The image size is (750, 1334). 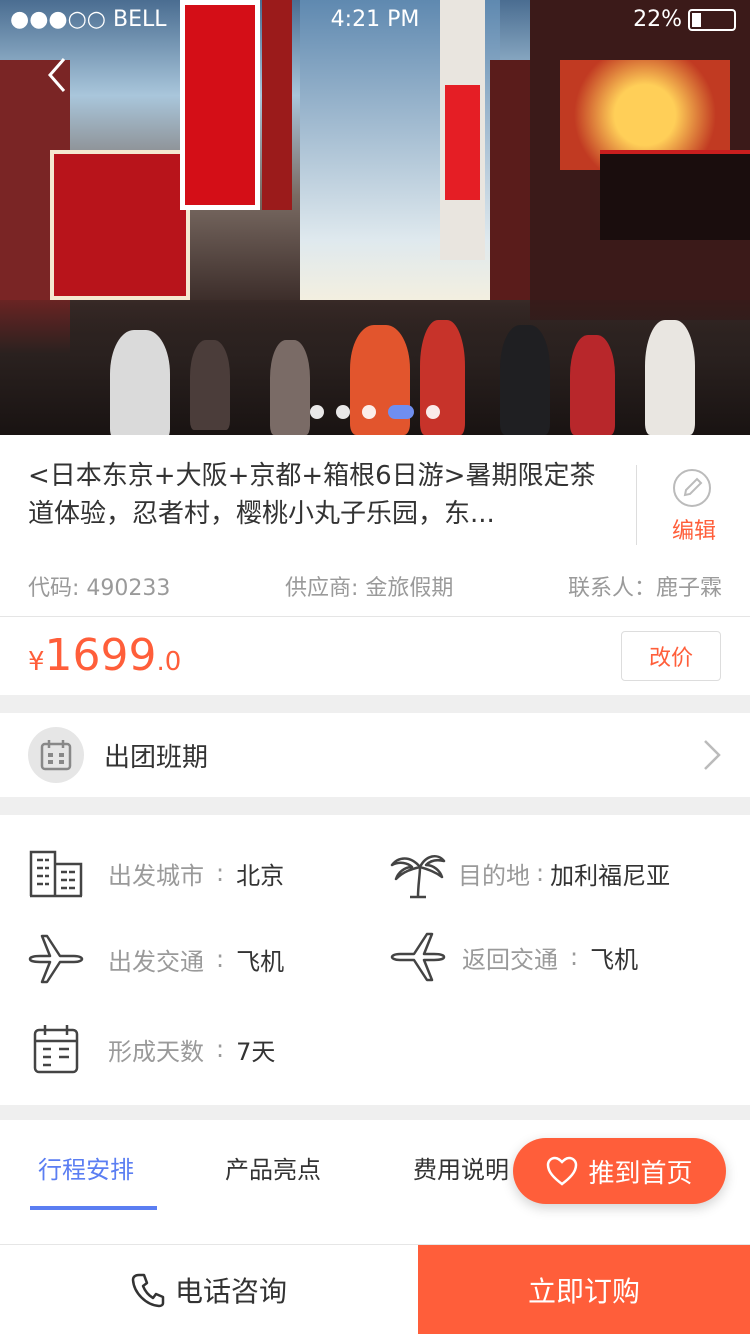 What do you see at coordinates (644, 588) in the screenshot?
I see `product-contact: 联系人：鹿子霖` at bounding box center [644, 588].